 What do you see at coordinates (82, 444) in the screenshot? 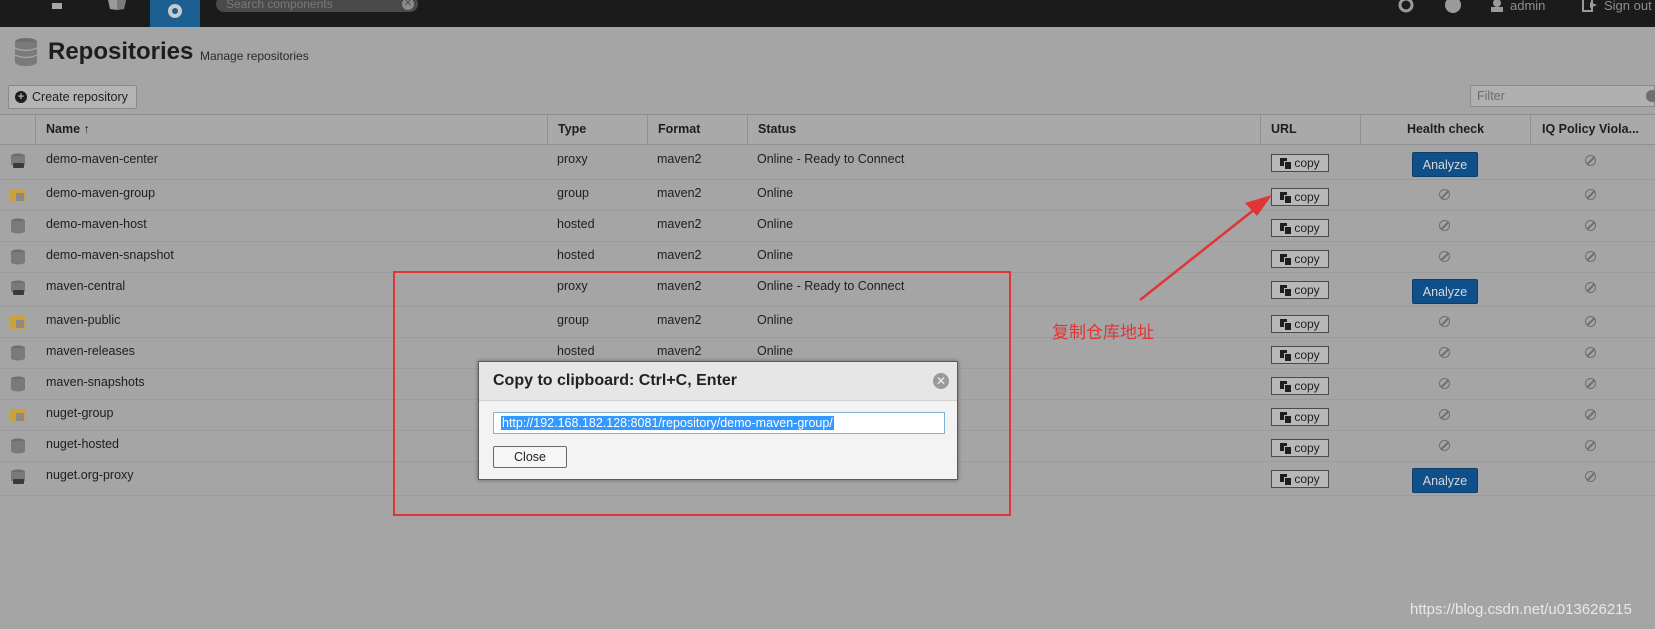
I see `repo-name: nuget-hosted` at bounding box center [82, 444].